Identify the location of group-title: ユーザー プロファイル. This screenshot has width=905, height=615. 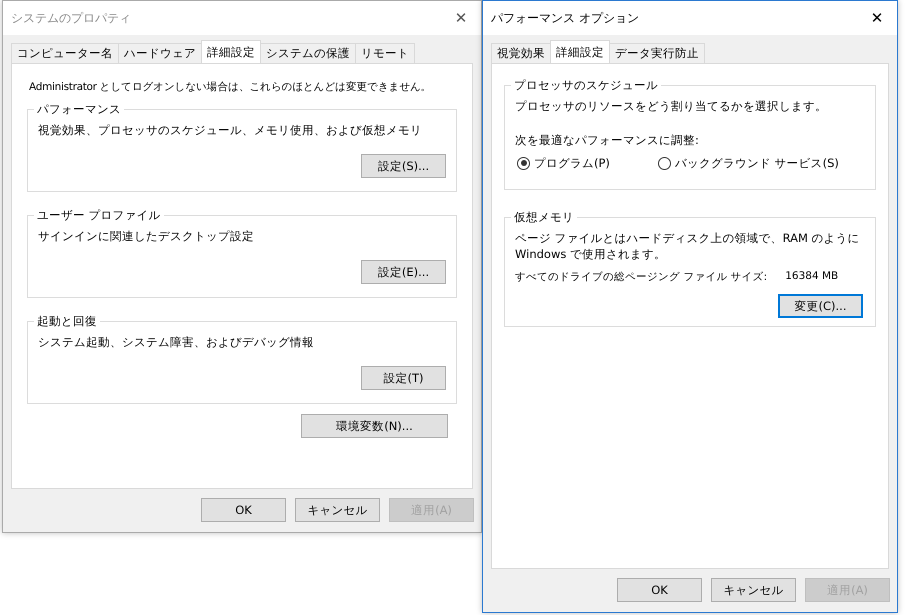
(99, 215).